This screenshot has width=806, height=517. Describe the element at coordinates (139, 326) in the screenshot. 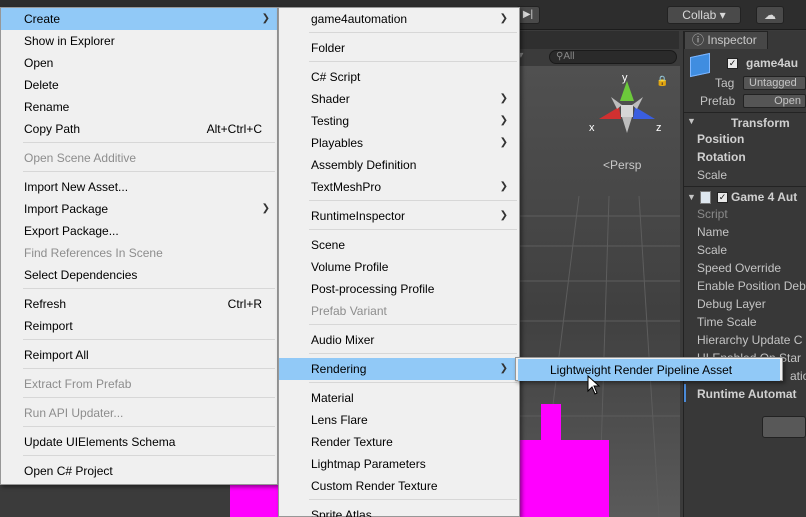

I see `menu-item-reimport: Reimport` at that location.